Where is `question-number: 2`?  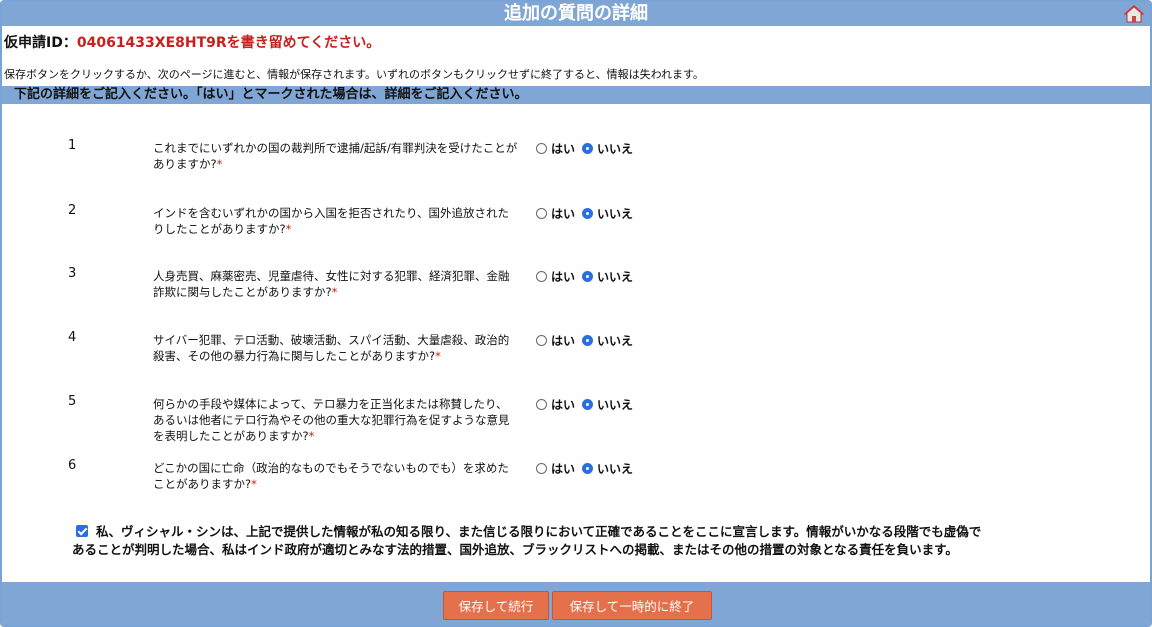
question-number: 2 is located at coordinates (72, 210).